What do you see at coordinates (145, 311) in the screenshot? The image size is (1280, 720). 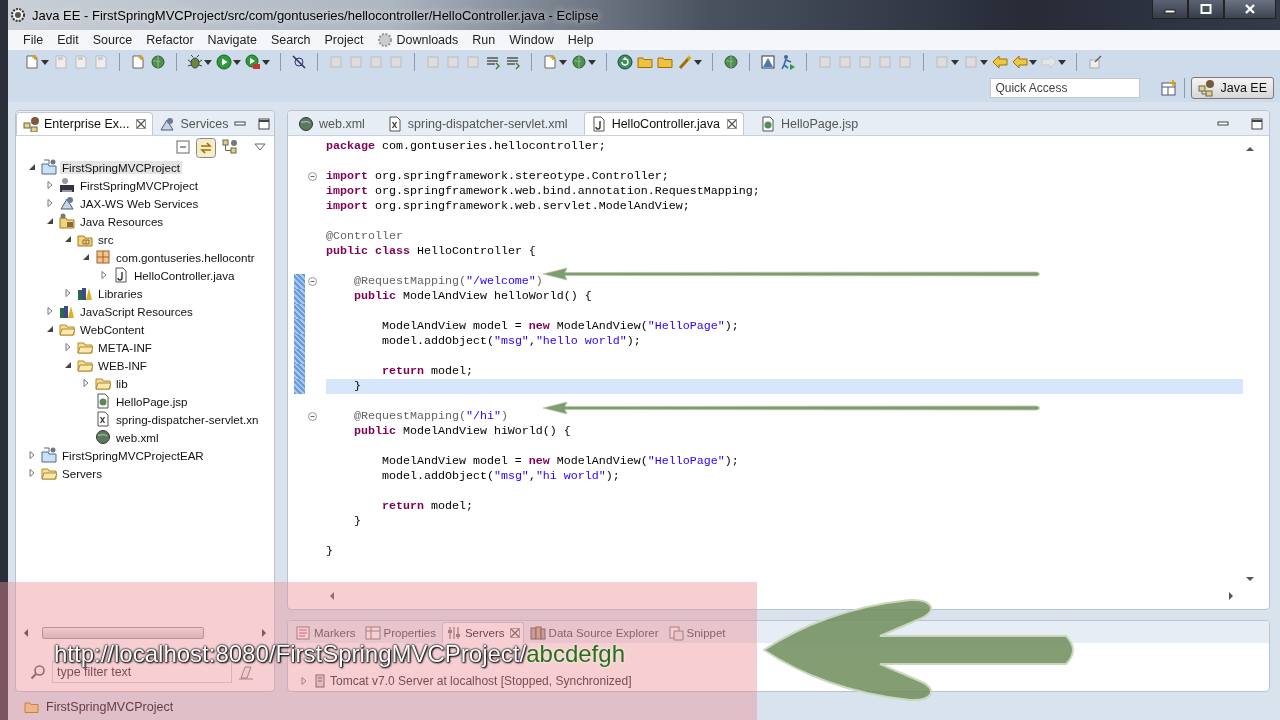 I see `tree-item: JavaScript Resources` at bounding box center [145, 311].